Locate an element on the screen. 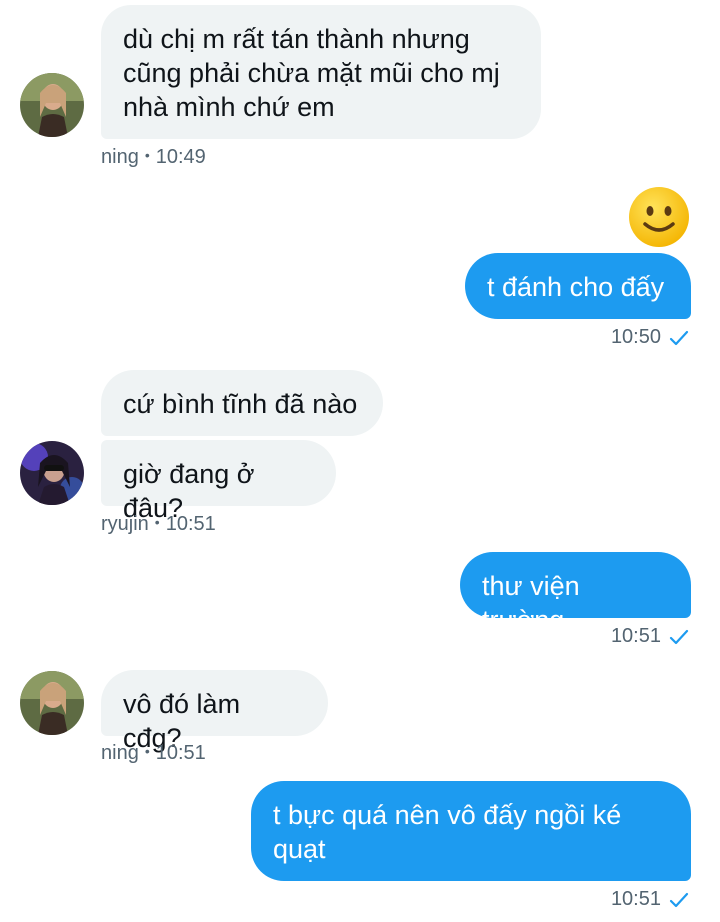 The width and height of the screenshot is (720, 922). message-bubble-incoming: giờ đang ở đâu? is located at coordinates (218, 481).